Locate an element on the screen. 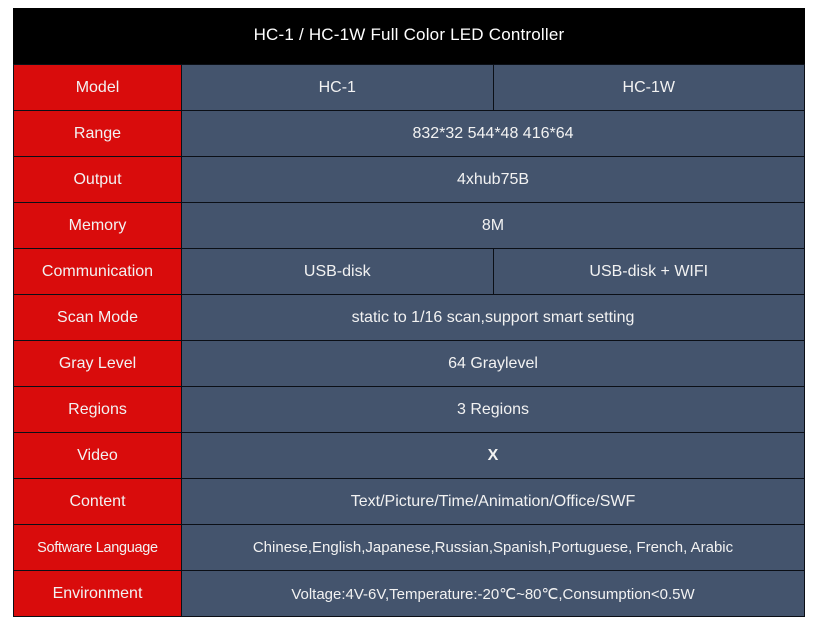  table-row: Output 4xhub75B is located at coordinates (409, 179).